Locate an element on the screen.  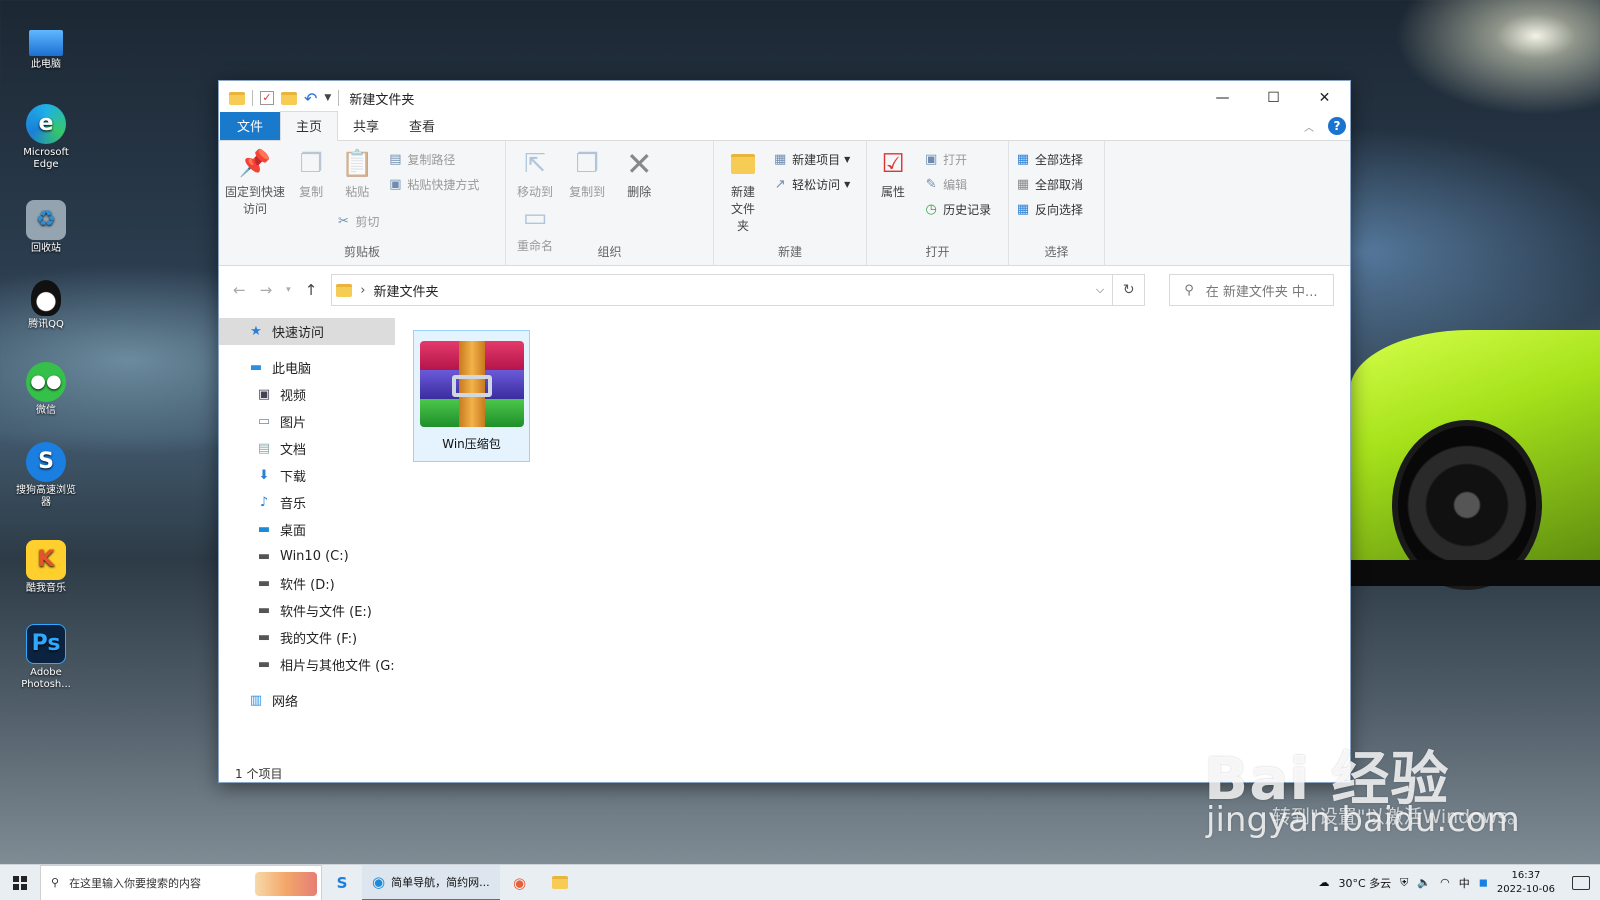
maximize-button: ☐ is located at coordinates (1273, 98).